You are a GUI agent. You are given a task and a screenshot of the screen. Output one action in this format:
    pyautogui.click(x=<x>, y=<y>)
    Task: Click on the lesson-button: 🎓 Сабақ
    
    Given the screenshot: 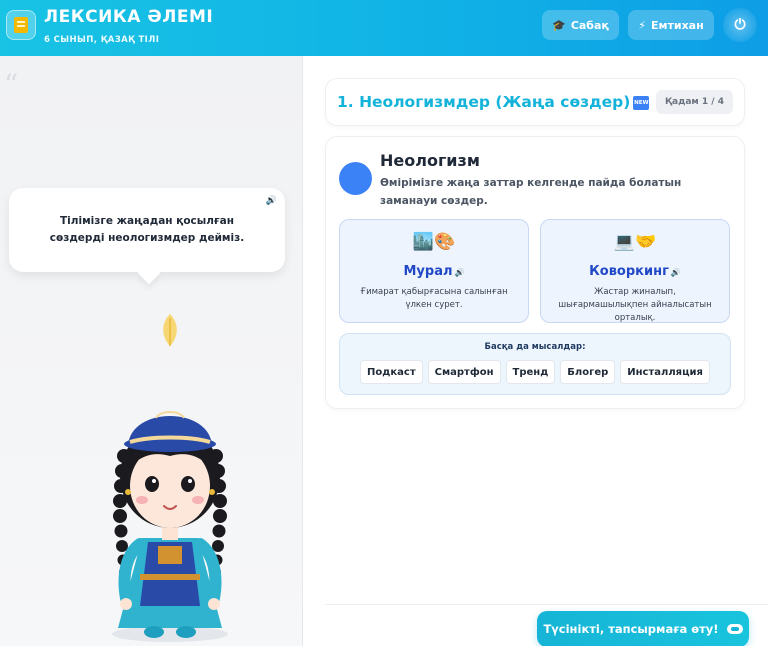 What is the action you would take?
    pyautogui.click(x=580, y=25)
    